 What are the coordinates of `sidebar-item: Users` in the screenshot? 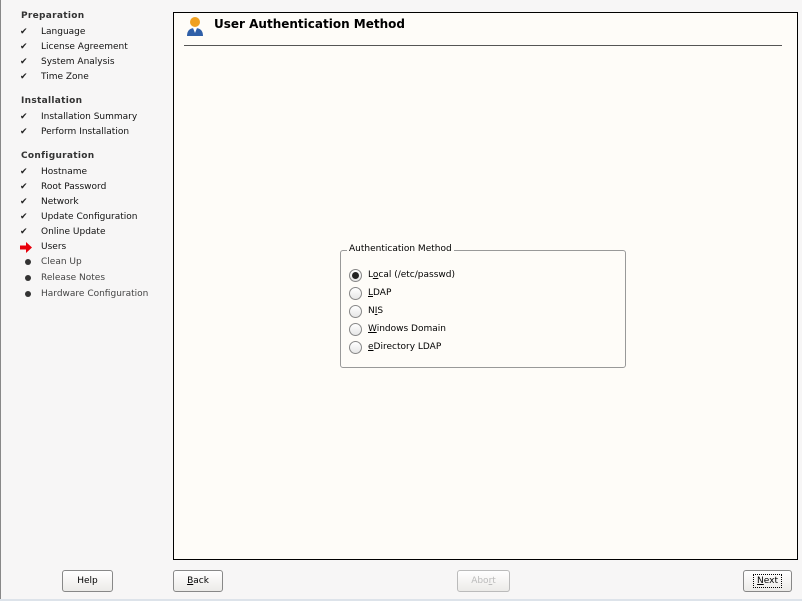 It's located at (43, 247).